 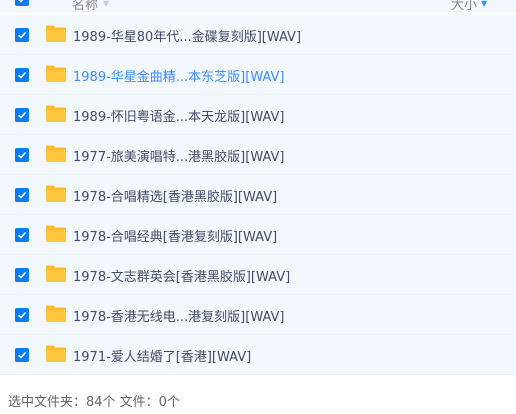 I want to click on file-name: 1978-合唱精选[香港黑胶版][WAV], so click(x=175, y=195).